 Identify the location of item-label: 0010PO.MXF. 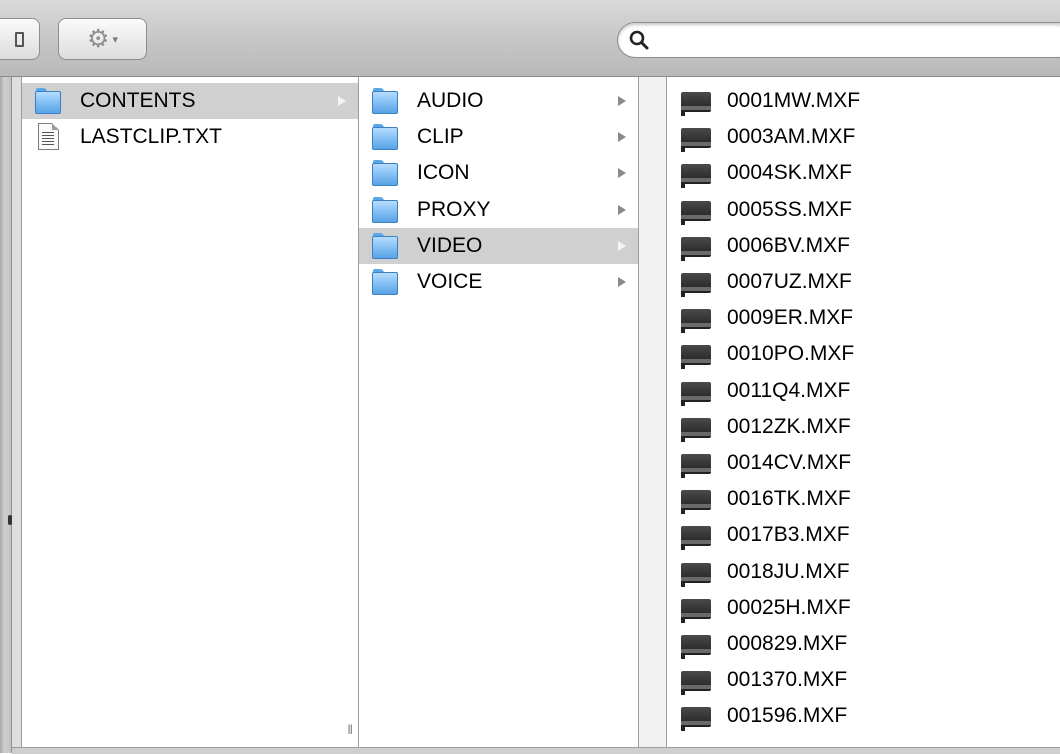
(791, 354).